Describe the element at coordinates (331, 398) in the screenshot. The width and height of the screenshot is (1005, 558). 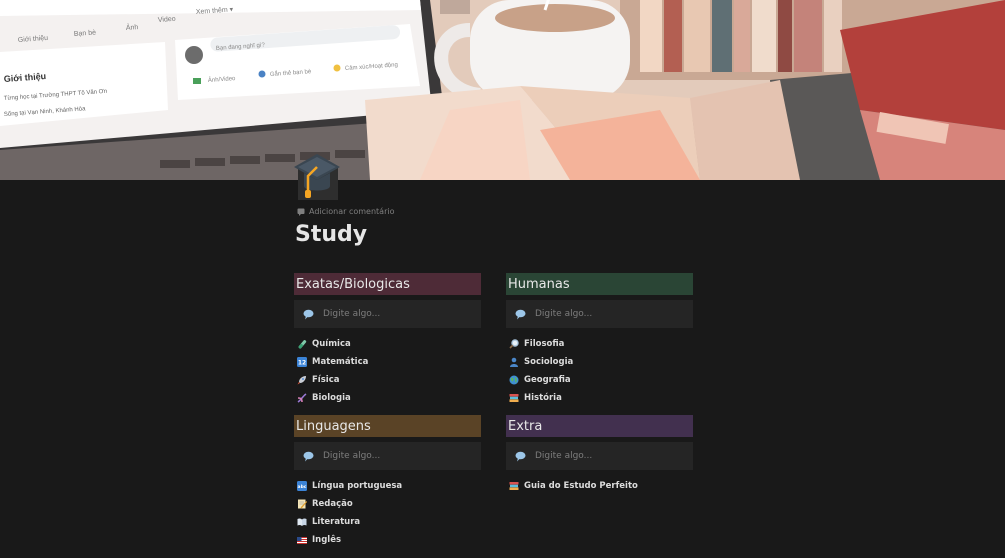
I see `page-link-label: Biologia` at that location.